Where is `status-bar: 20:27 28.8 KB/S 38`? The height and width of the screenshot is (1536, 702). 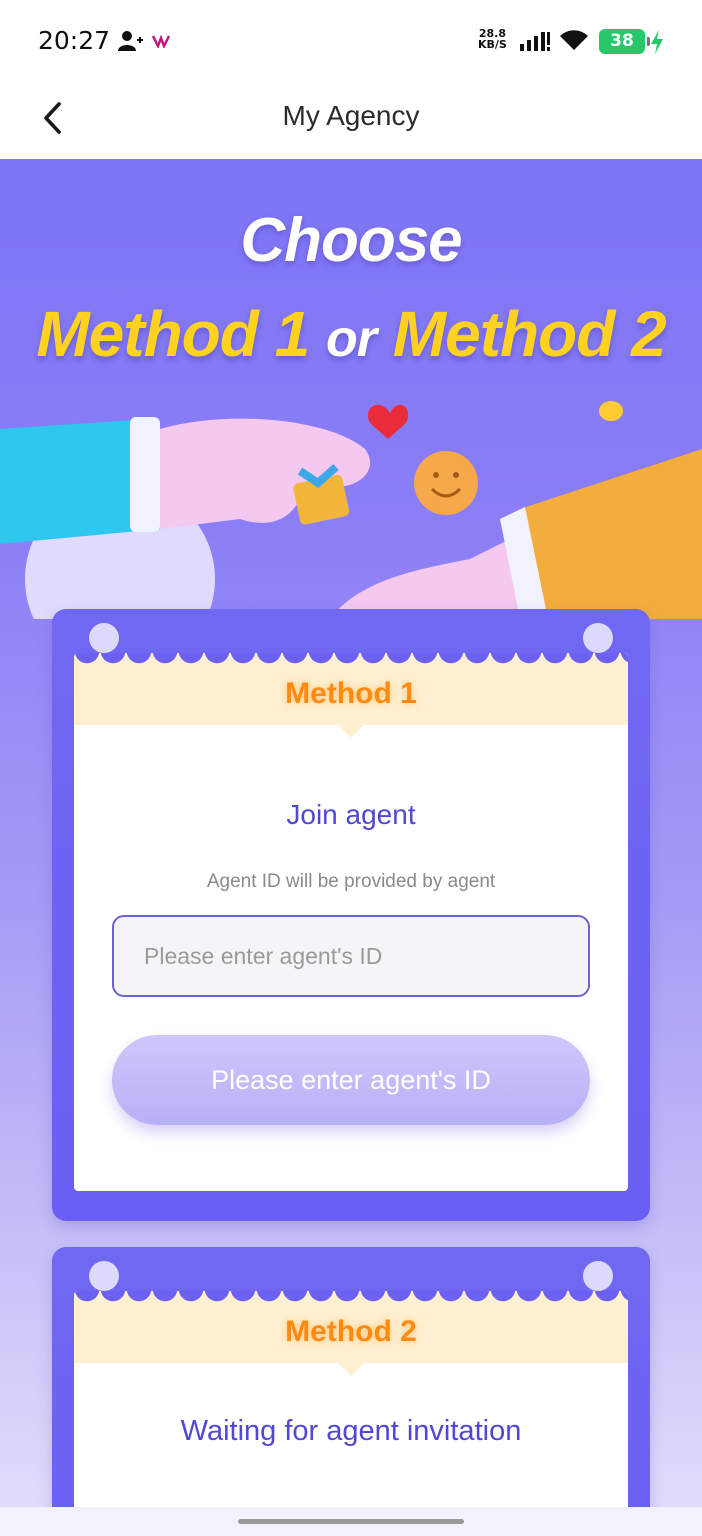
status-bar: 20:27 28.8 KB/S 38 is located at coordinates (351, 43).